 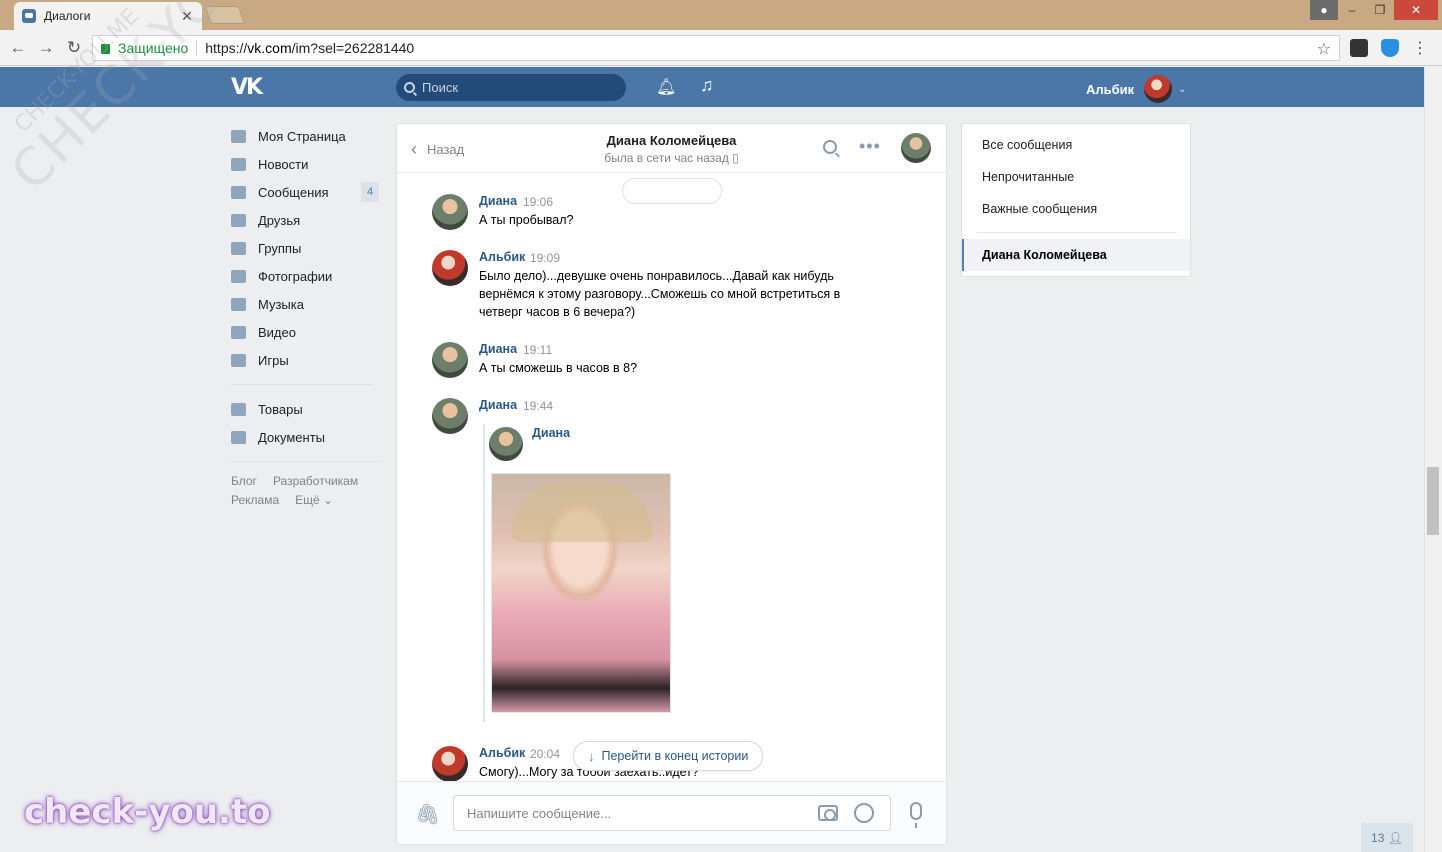 I want to click on person-icon: 👤︎, so click(x=1393, y=837).